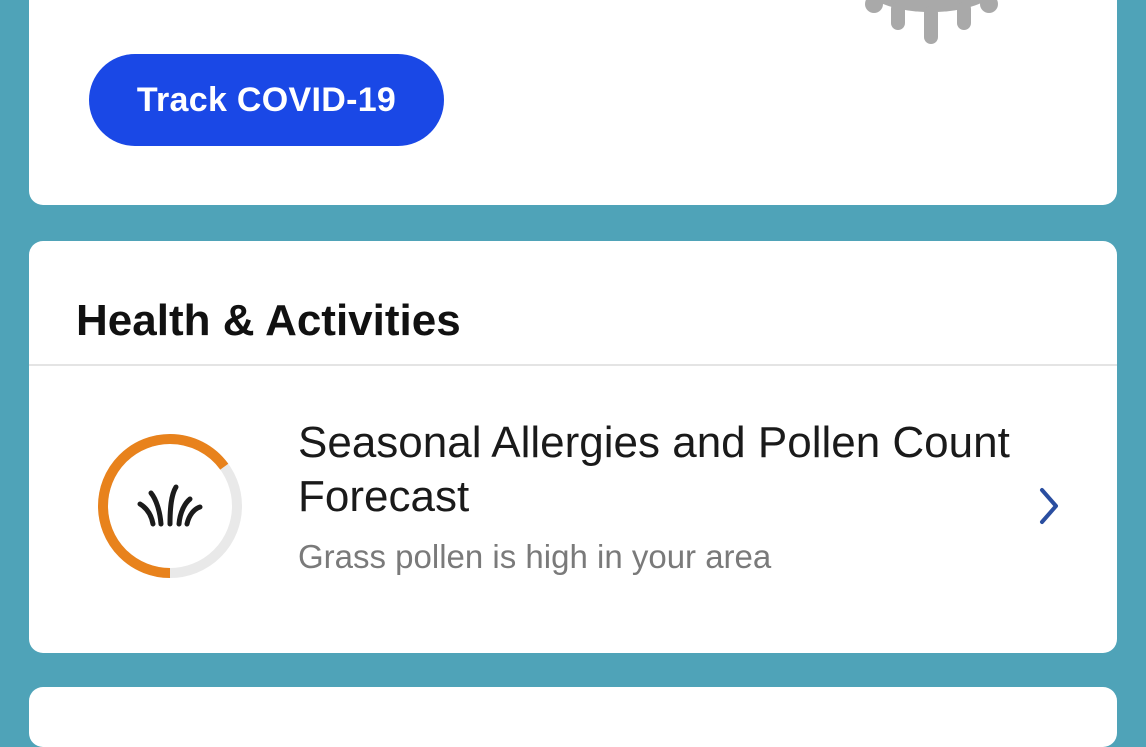 This screenshot has height=747, width=1146. I want to click on allergy-subtitle: Grass pollen is high in your area, so click(535, 556).